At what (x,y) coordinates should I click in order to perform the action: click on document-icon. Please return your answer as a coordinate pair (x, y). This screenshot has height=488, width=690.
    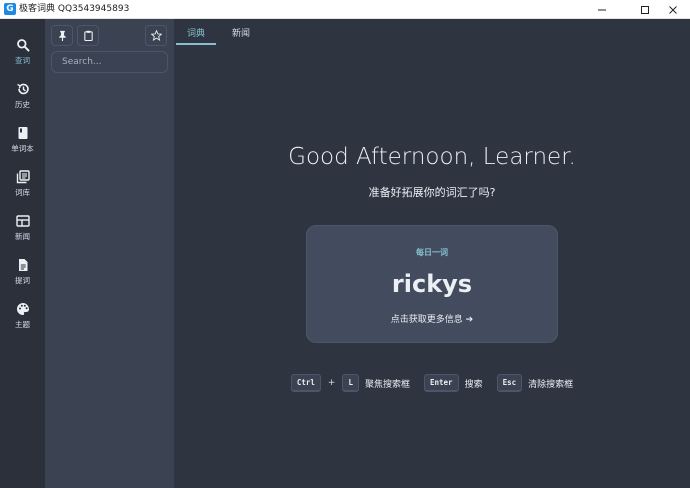
    Looking at the image, I should click on (22, 265).